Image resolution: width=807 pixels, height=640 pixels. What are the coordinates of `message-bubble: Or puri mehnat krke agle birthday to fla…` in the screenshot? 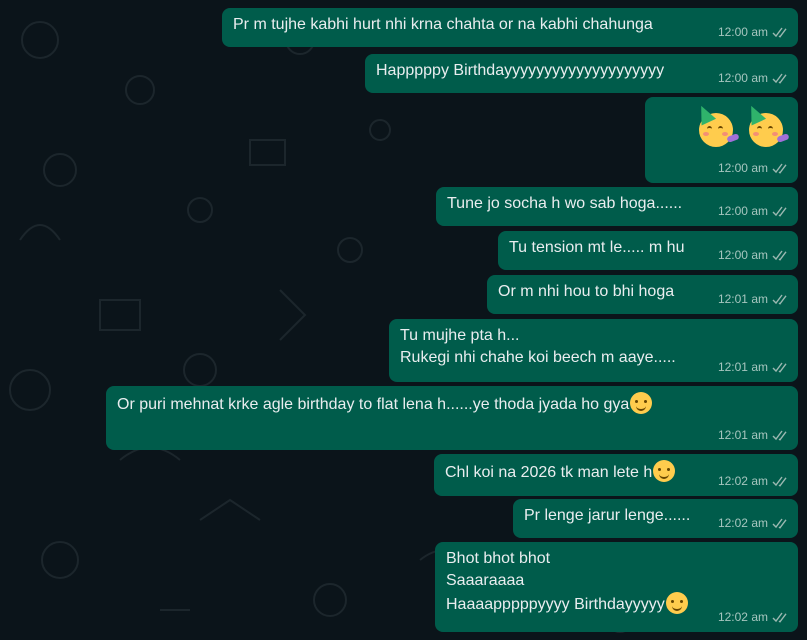 It's located at (452, 418).